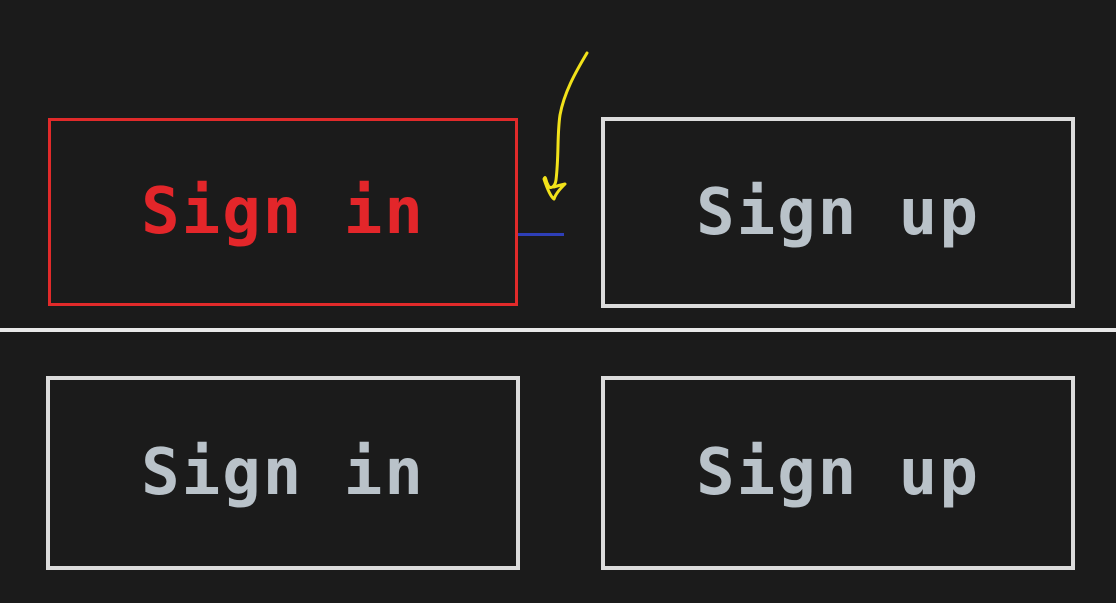 This screenshot has width=1116, height=603. Describe the element at coordinates (565, 126) in the screenshot. I see `arrow-annotation-icon` at that location.